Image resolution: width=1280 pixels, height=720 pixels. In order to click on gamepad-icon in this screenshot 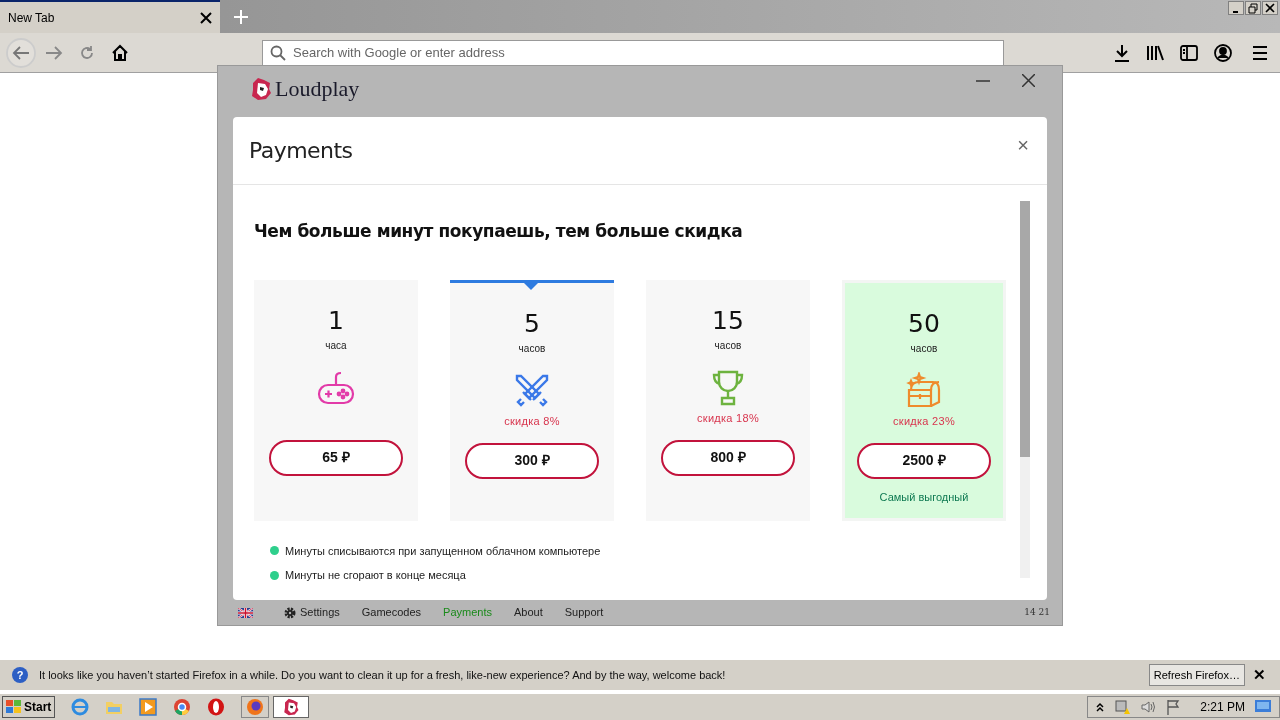, I will do `click(336, 387)`.